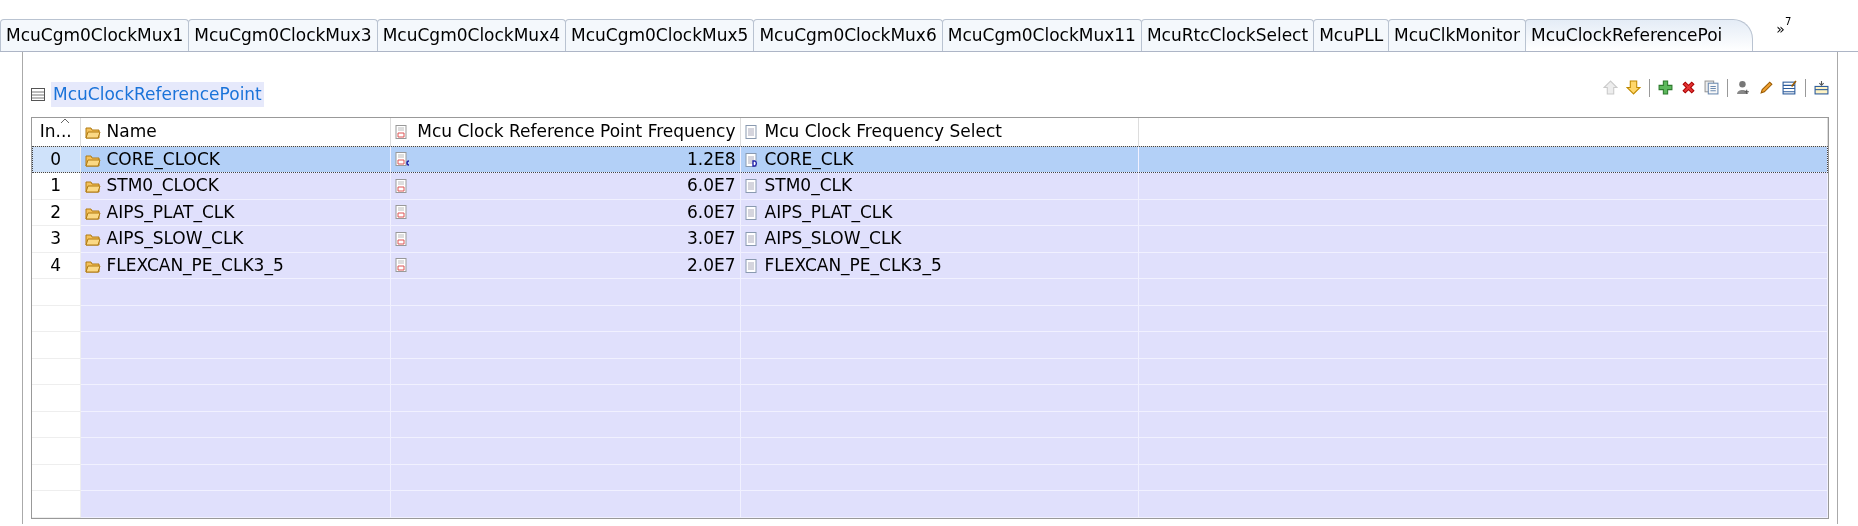 This screenshot has height=526, width=1858. Describe the element at coordinates (38, 94) in the screenshot. I see `table-icon` at that location.